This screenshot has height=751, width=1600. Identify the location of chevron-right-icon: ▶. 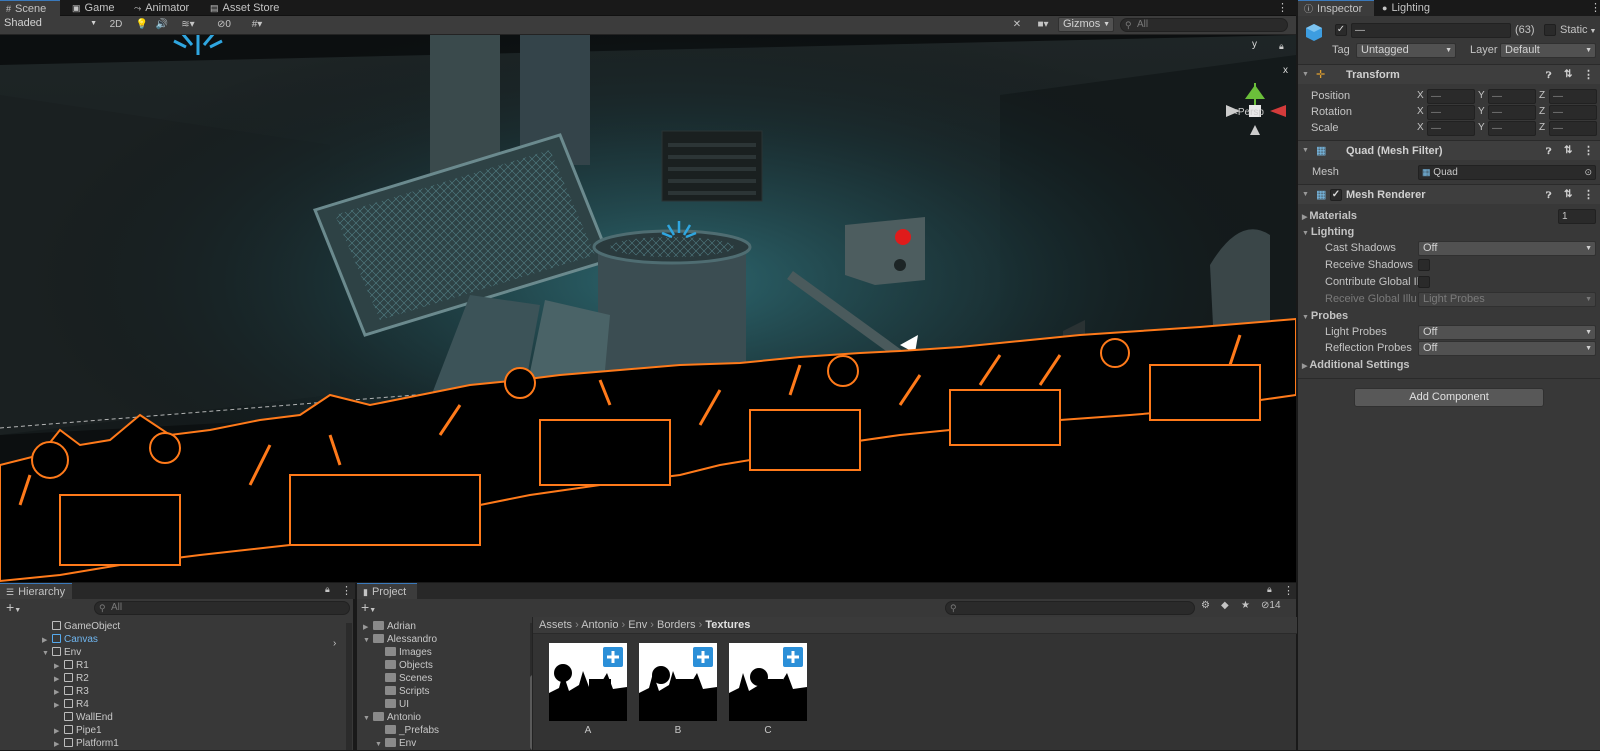
(59, 744).